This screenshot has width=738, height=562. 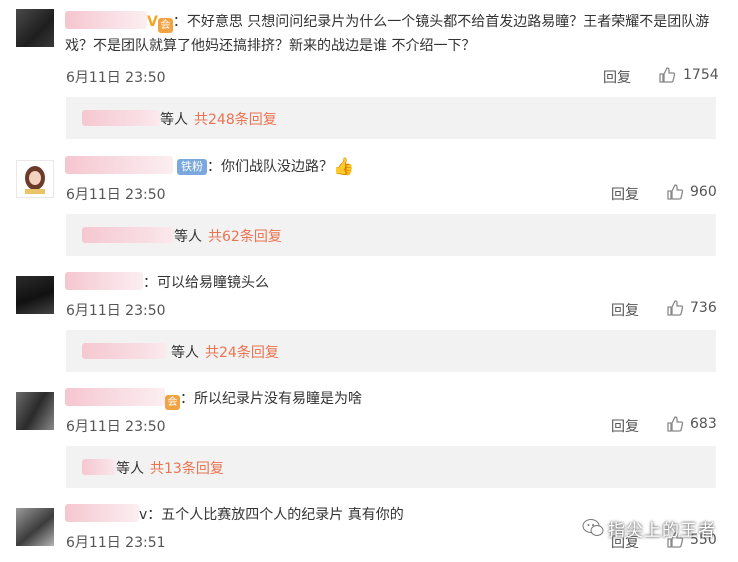 What do you see at coordinates (703, 424) in the screenshot?
I see `like-count: 683` at bounding box center [703, 424].